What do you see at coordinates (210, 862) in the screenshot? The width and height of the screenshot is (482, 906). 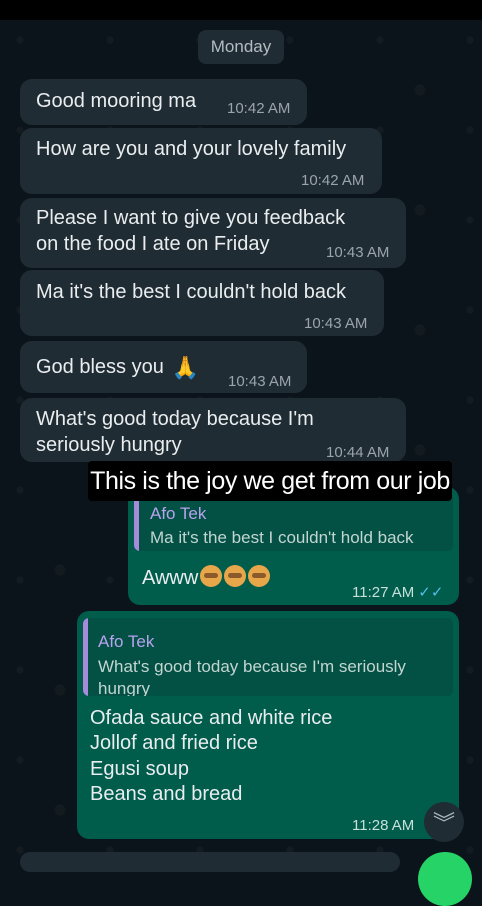 I see `message-input-bar` at bounding box center [210, 862].